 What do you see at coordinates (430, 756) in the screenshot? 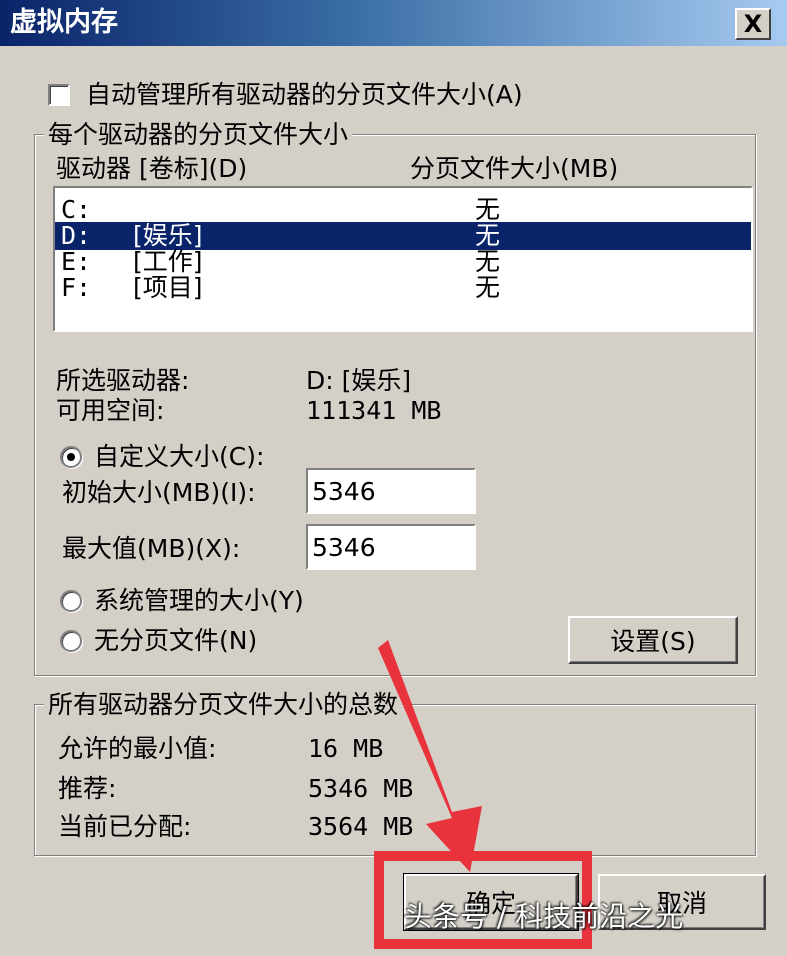
I see `annotation-arrow-icon` at bounding box center [430, 756].